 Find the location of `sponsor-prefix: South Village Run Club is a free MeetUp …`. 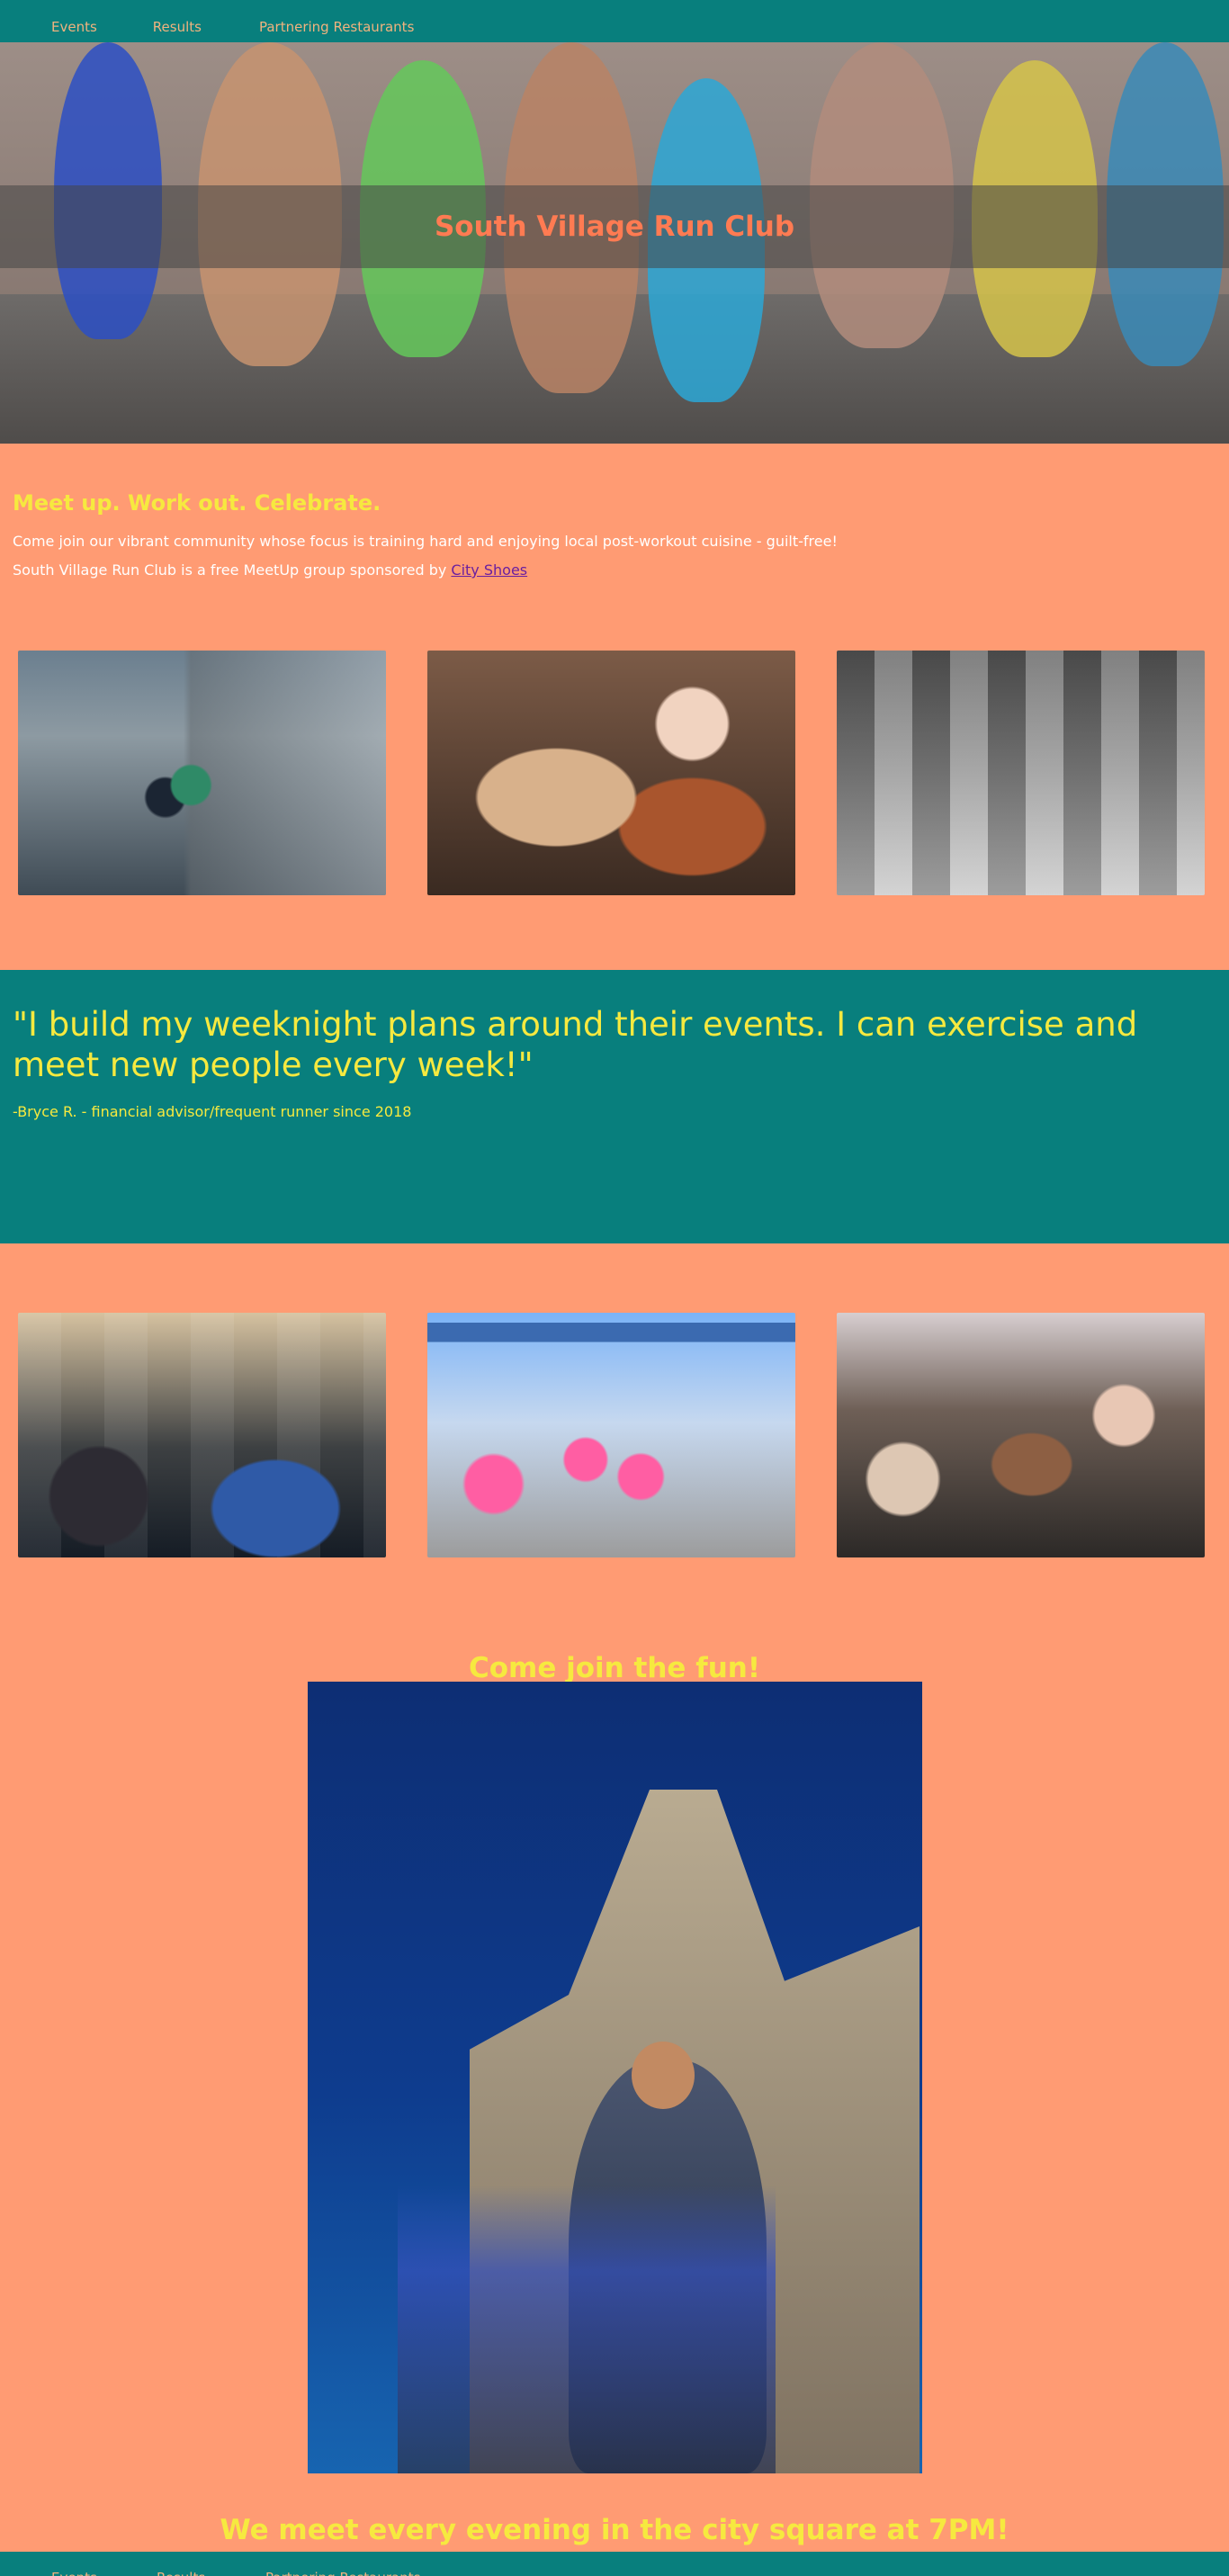

sponsor-prefix: South Village Run Club is a free MeetUp … is located at coordinates (233, 570).